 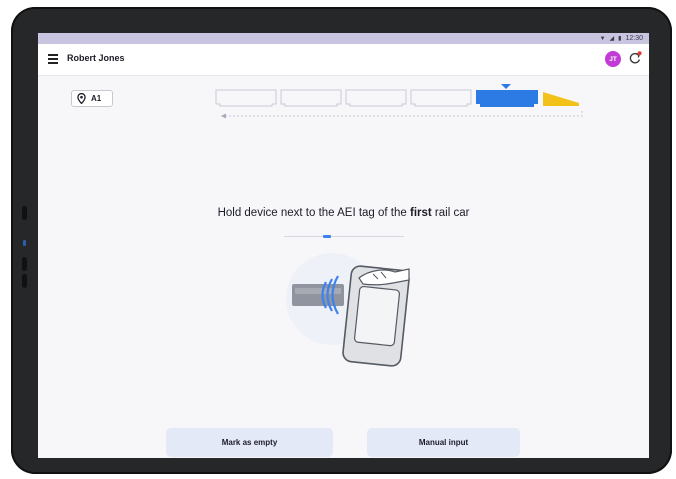 I want to click on manual-input-button: Manual input, so click(x=443, y=442).